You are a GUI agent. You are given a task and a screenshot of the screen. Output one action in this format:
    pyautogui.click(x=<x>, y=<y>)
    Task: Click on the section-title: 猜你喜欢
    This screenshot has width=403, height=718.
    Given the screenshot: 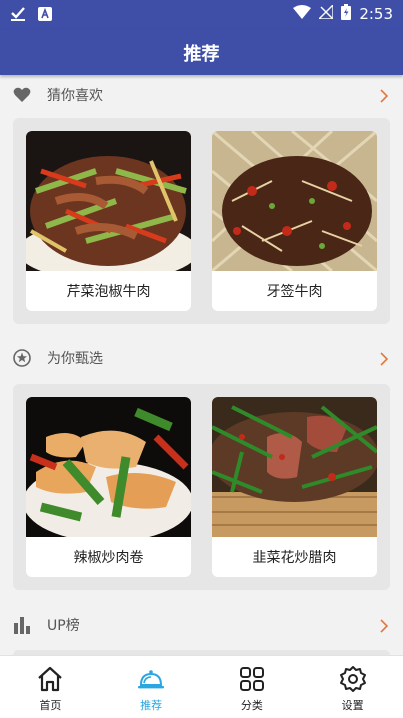 What is the action you would take?
    pyautogui.click(x=75, y=96)
    